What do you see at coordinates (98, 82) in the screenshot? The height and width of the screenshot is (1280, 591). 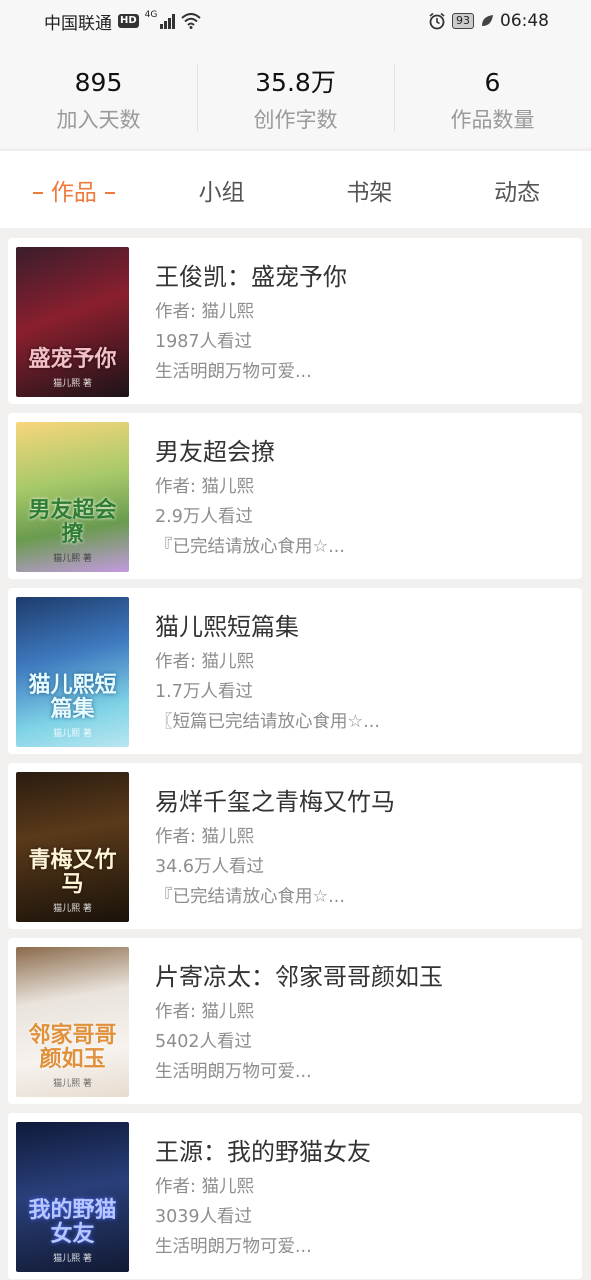 I see `stat-value: 895` at bounding box center [98, 82].